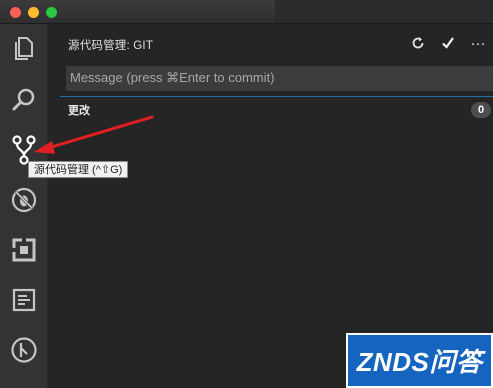  I want to click on watermark-logo: ZNDS问答, so click(419, 360).